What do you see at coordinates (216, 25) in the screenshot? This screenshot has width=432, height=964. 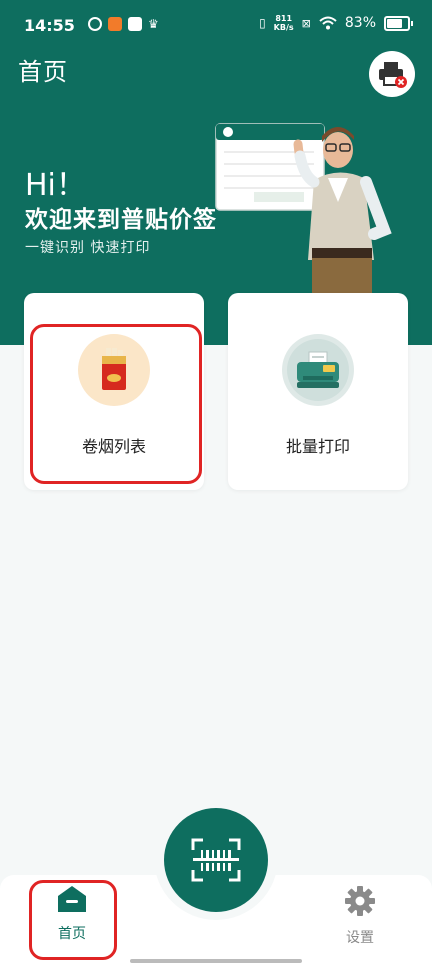 I see `status-bar: 14:55 ♛ ▯ 811 KB/s ⊠ 83%` at bounding box center [216, 25].